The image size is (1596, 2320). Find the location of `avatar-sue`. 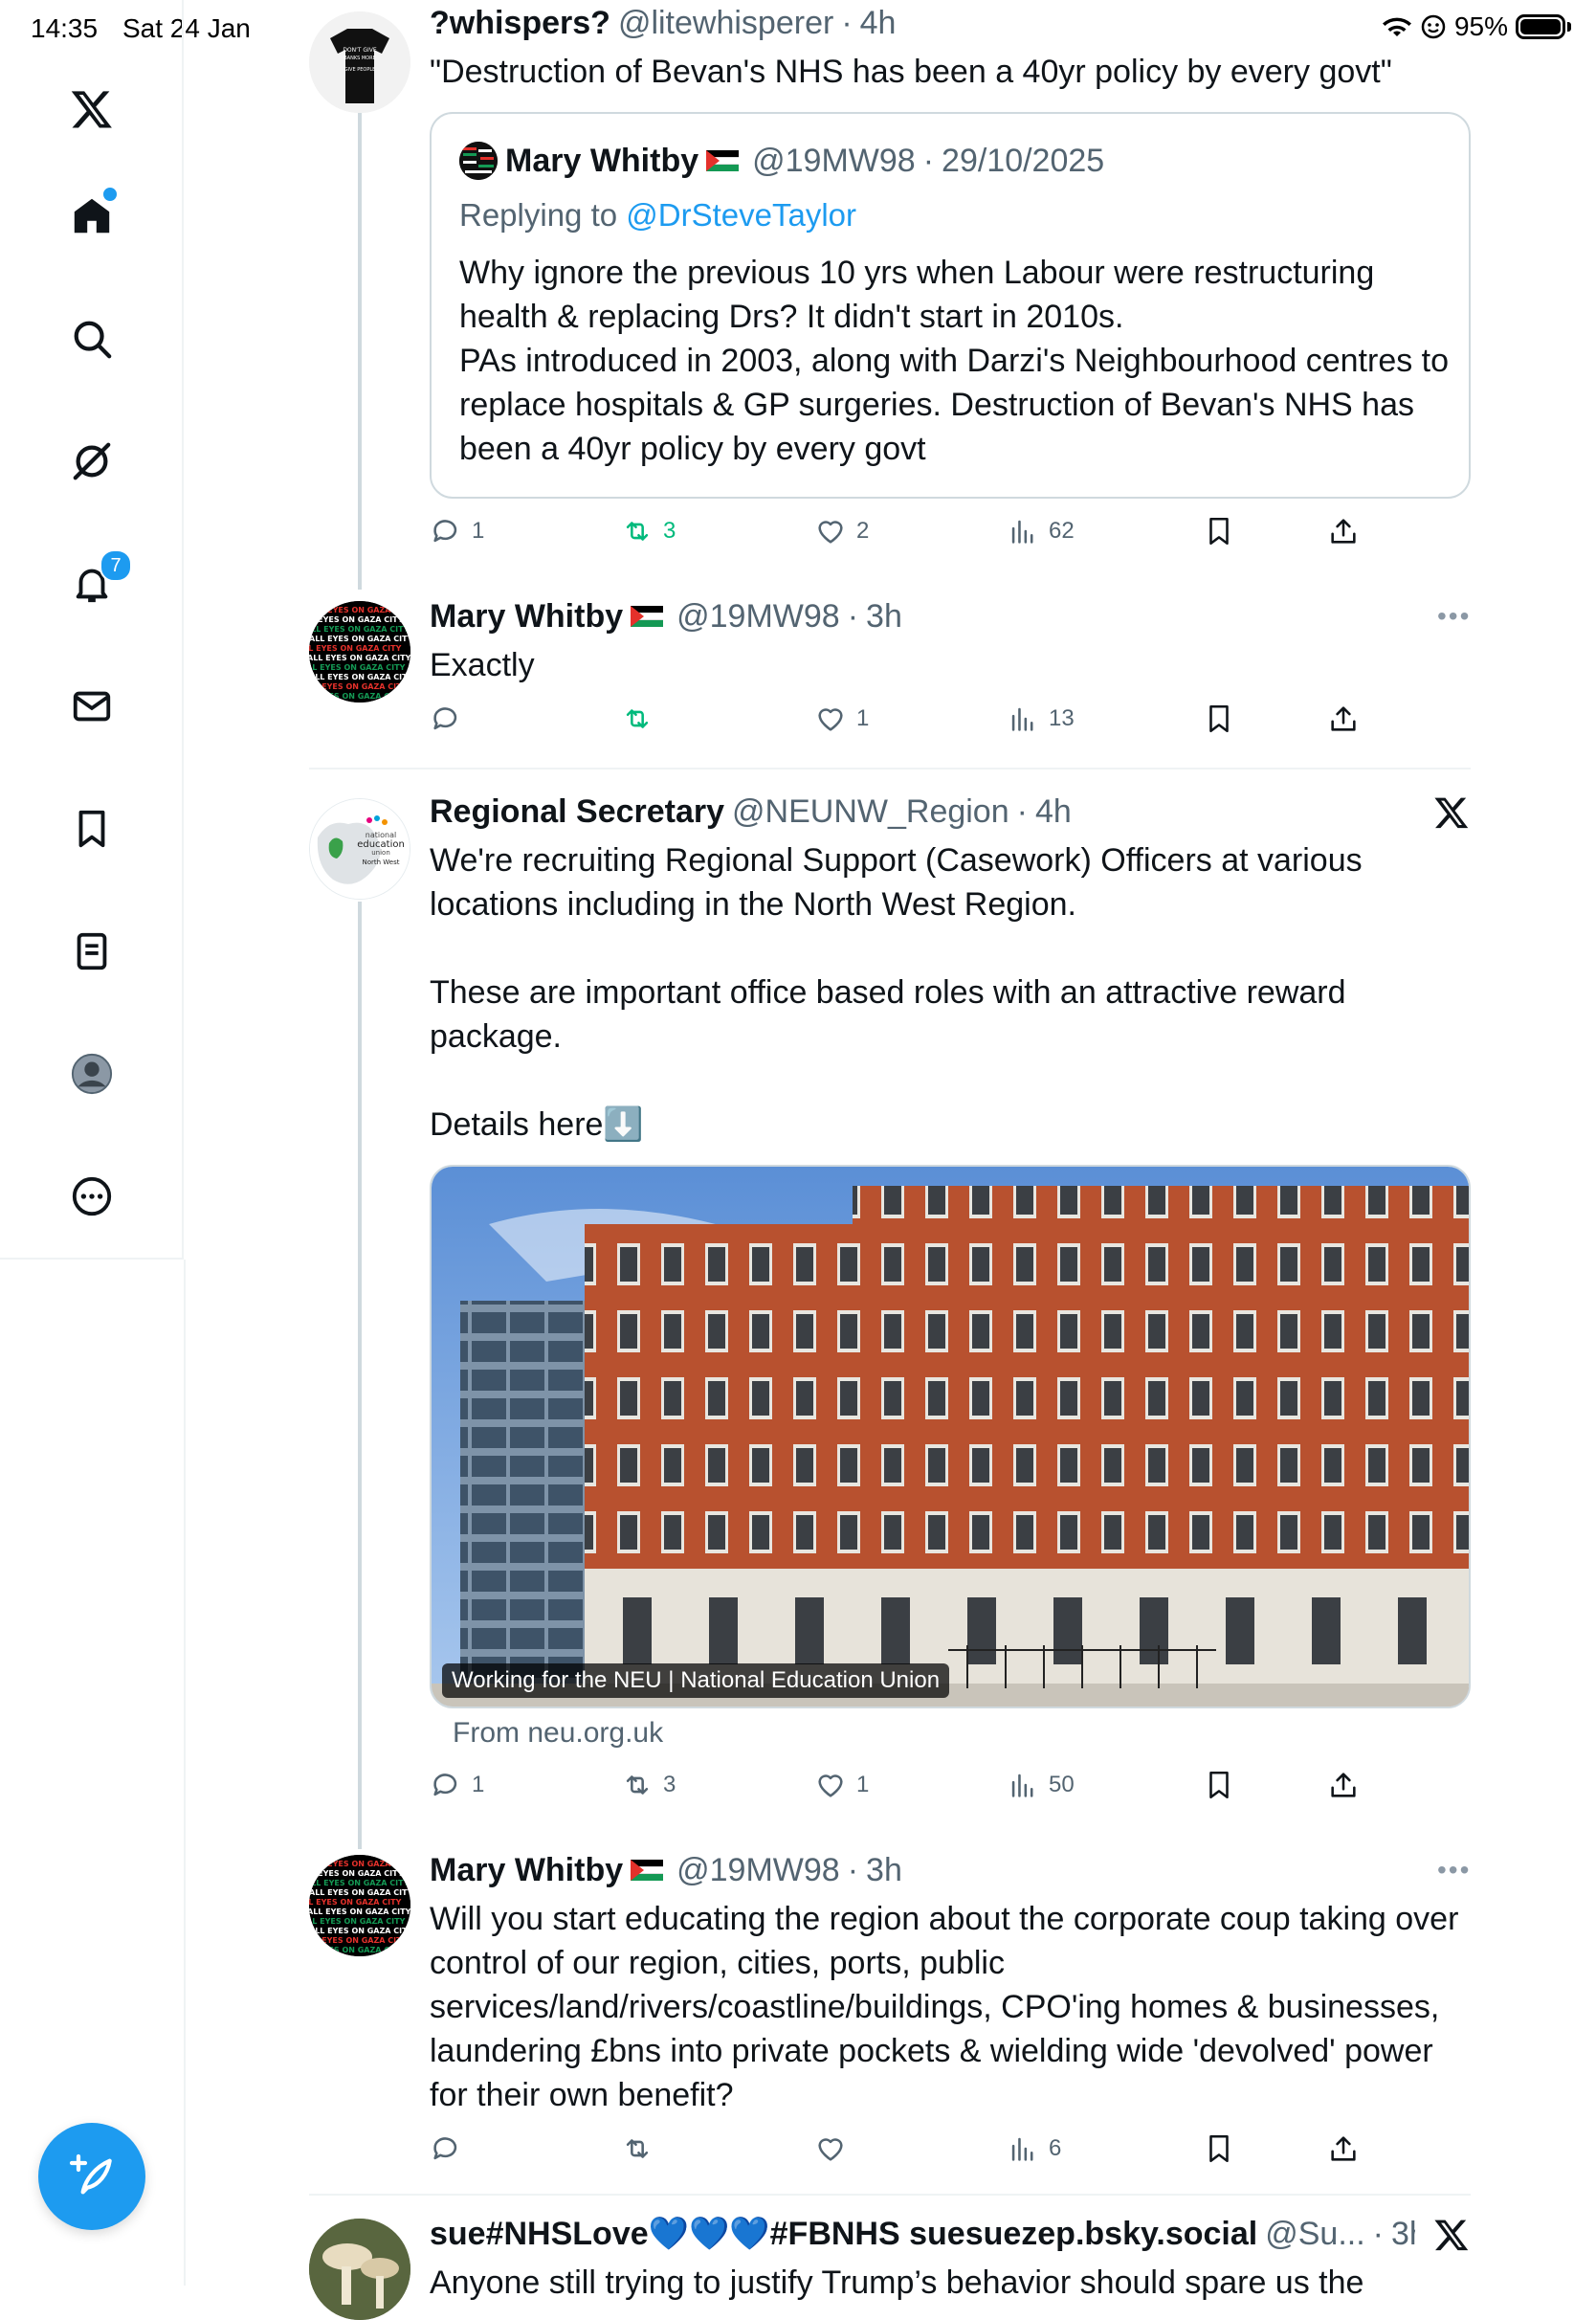

avatar-sue is located at coordinates (360, 2269).